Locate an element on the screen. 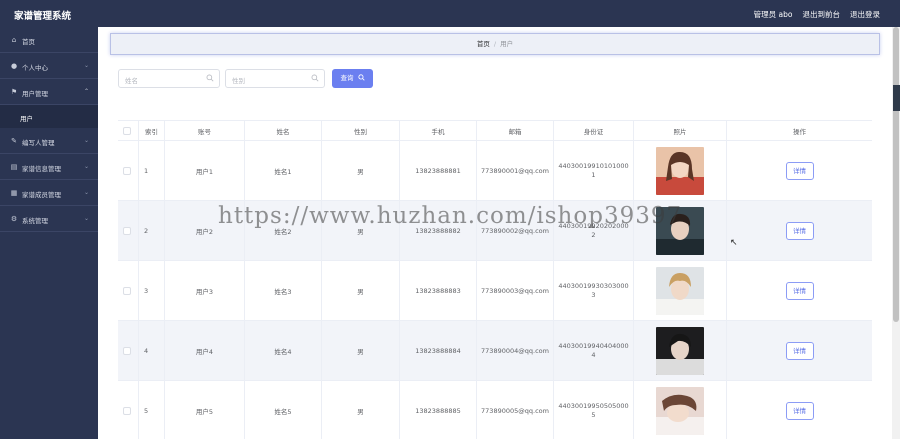 Image resolution: width=900 pixels, height=439 pixels. breadcrumb: 首页 / 用户 is located at coordinates (495, 44).